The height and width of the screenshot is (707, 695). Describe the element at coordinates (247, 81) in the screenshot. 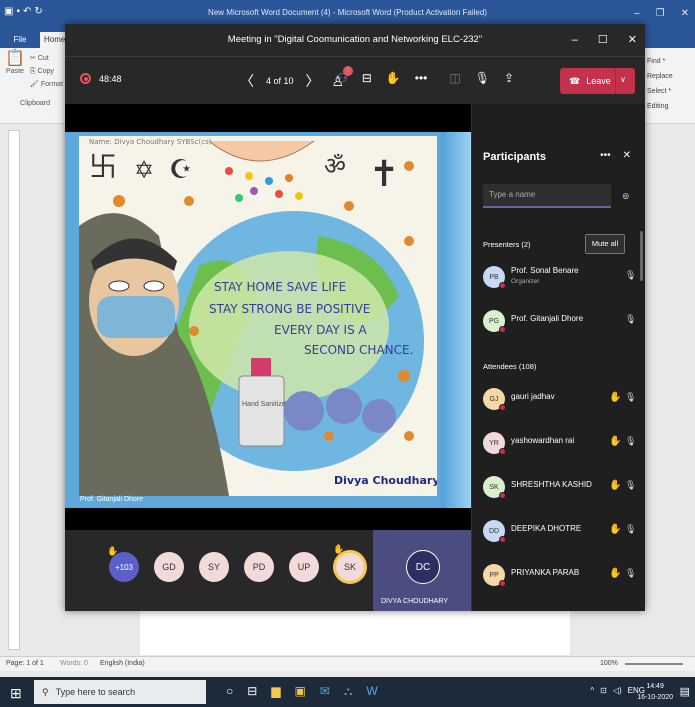

I see `previous-slide-icon: 〈` at that location.